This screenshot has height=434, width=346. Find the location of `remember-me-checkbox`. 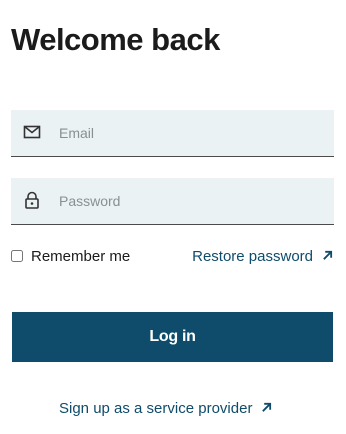

remember-me-checkbox is located at coordinates (17, 256).